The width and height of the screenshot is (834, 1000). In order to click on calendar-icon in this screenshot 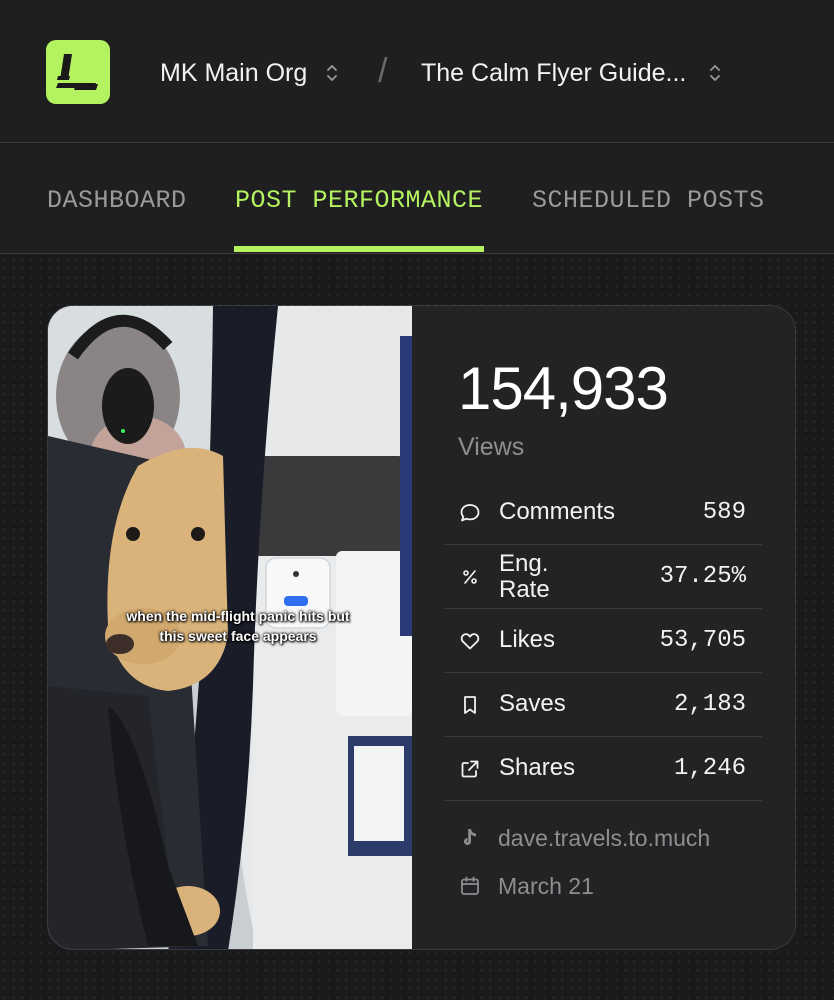, I will do `click(470, 885)`.